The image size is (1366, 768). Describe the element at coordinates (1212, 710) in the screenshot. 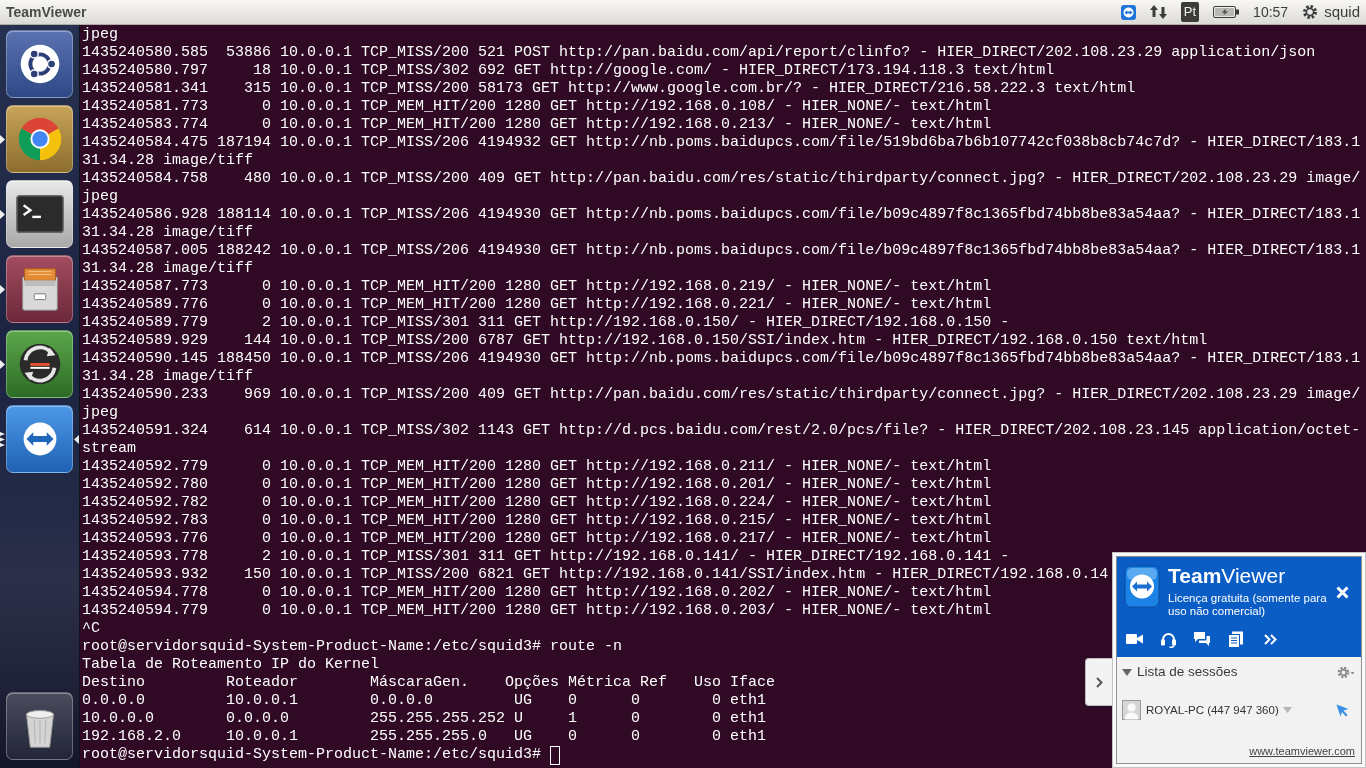

I see `session-name: ROYAL-PC (447 947 360)` at that location.